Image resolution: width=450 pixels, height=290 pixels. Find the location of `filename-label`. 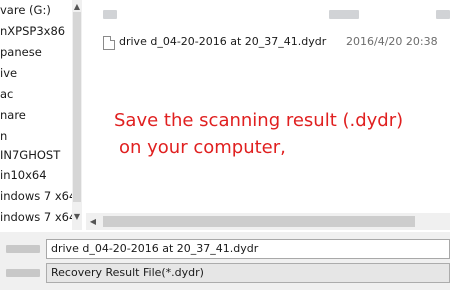

filename-label is located at coordinates (23, 249).